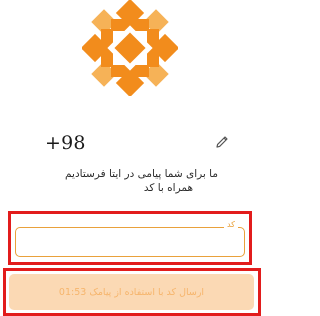 Image resolution: width=320 pixels, height=316 pixels. I want to click on code-field, so click(130, 242).